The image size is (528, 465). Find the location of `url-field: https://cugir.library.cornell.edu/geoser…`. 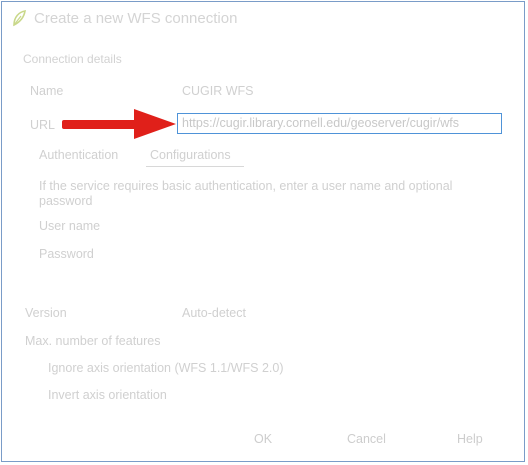

url-field: https://cugir.library.cornell.edu/geoser… is located at coordinates (339, 123).